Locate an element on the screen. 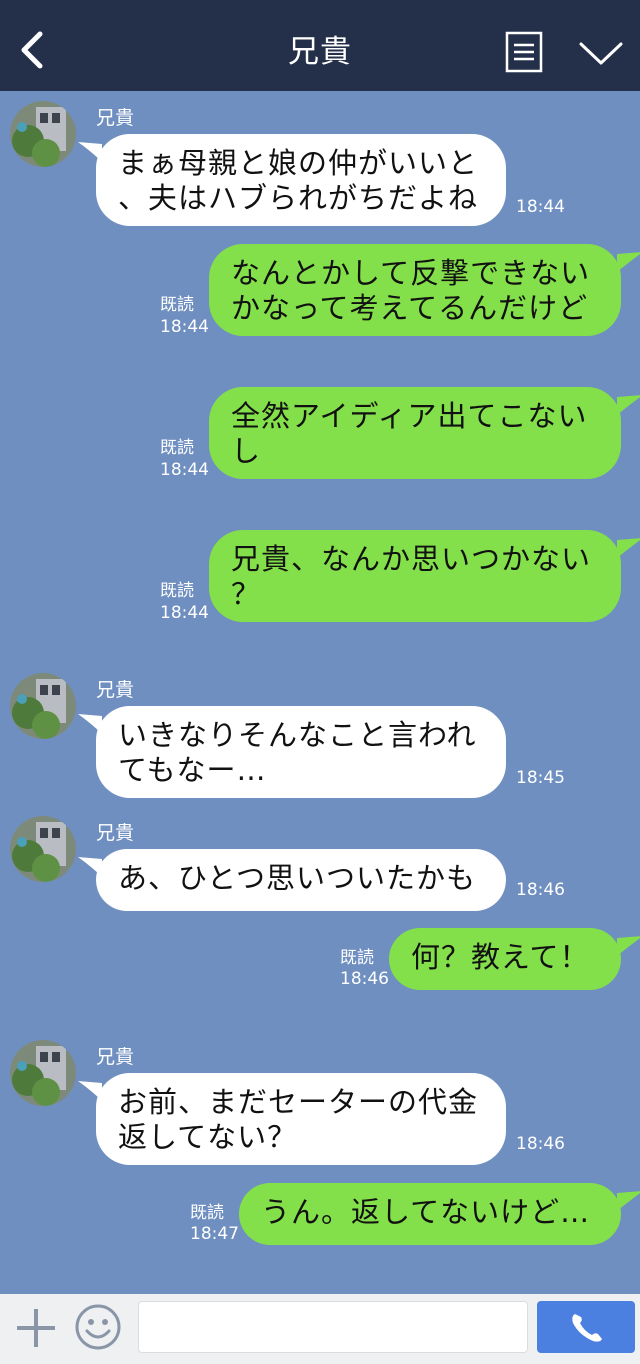  message-line: 兄貴、なんか思いつかない is located at coordinates (411, 559).